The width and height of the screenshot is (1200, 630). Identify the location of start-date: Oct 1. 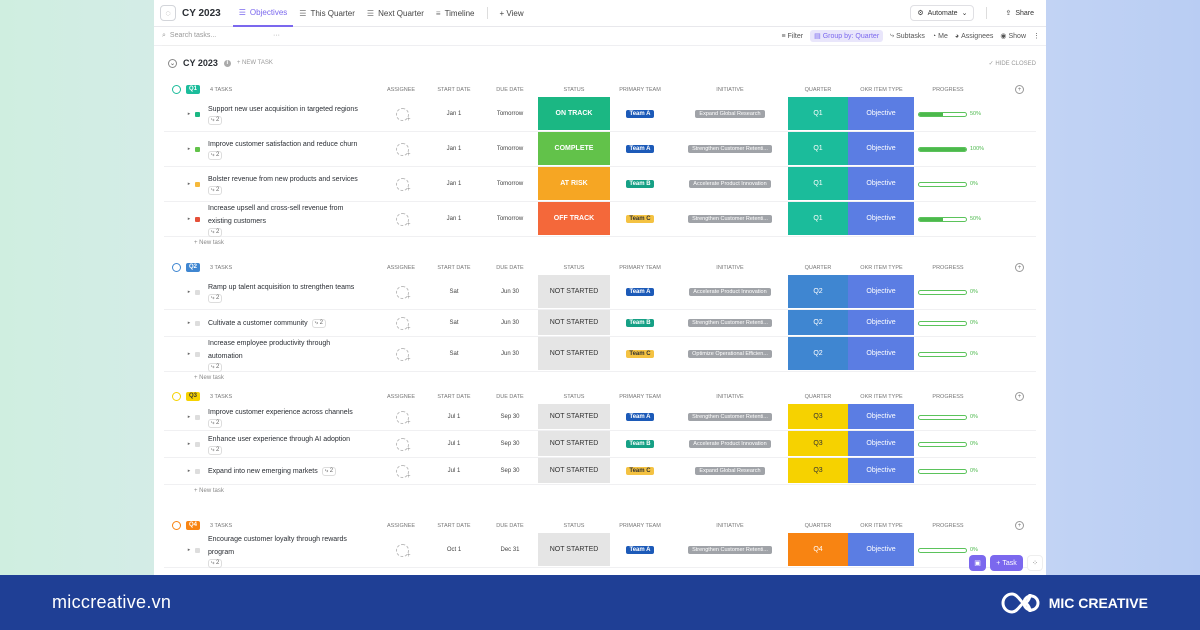
(454, 550).